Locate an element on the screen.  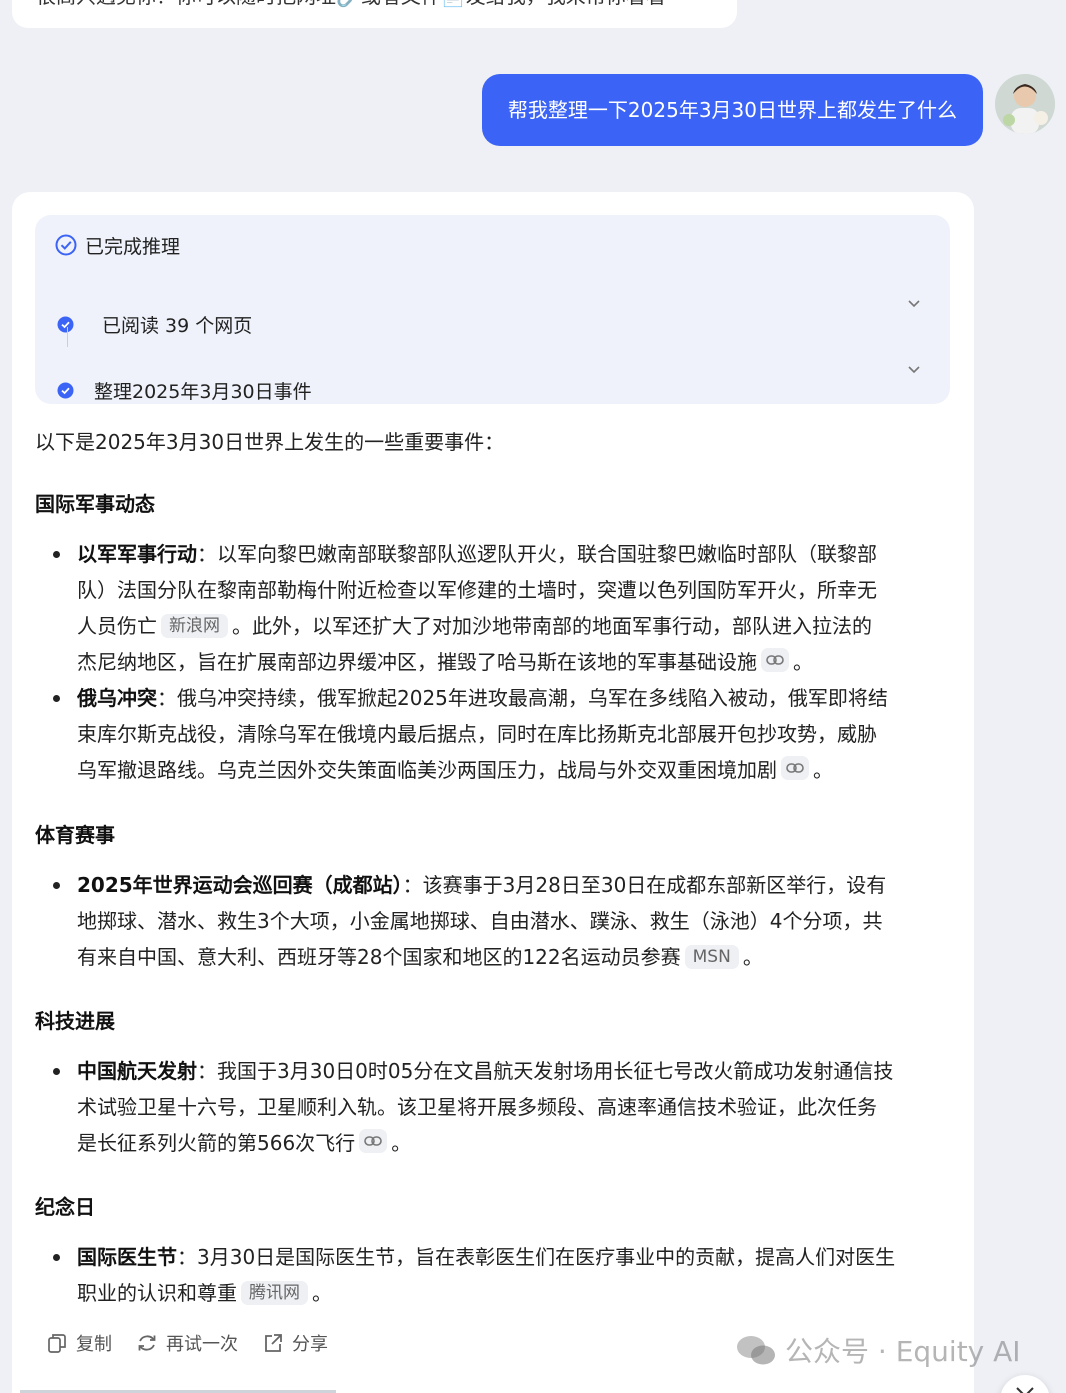
item-heading: 国际医生节 is located at coordinates (127, 1257).